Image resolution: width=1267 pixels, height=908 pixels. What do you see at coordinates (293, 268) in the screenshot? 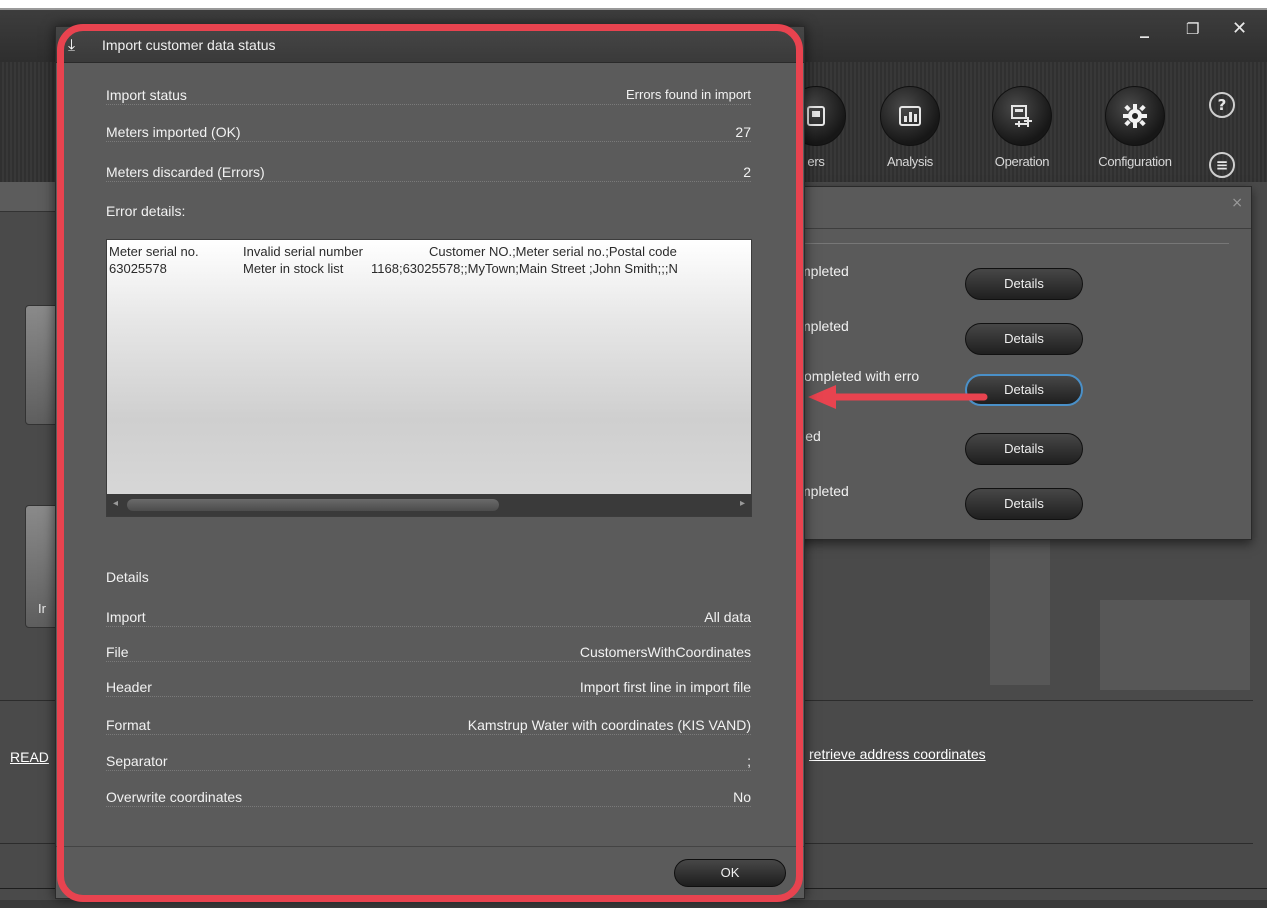
I see `error-reason: Meter in stock list` at bounding box center [293, 268].